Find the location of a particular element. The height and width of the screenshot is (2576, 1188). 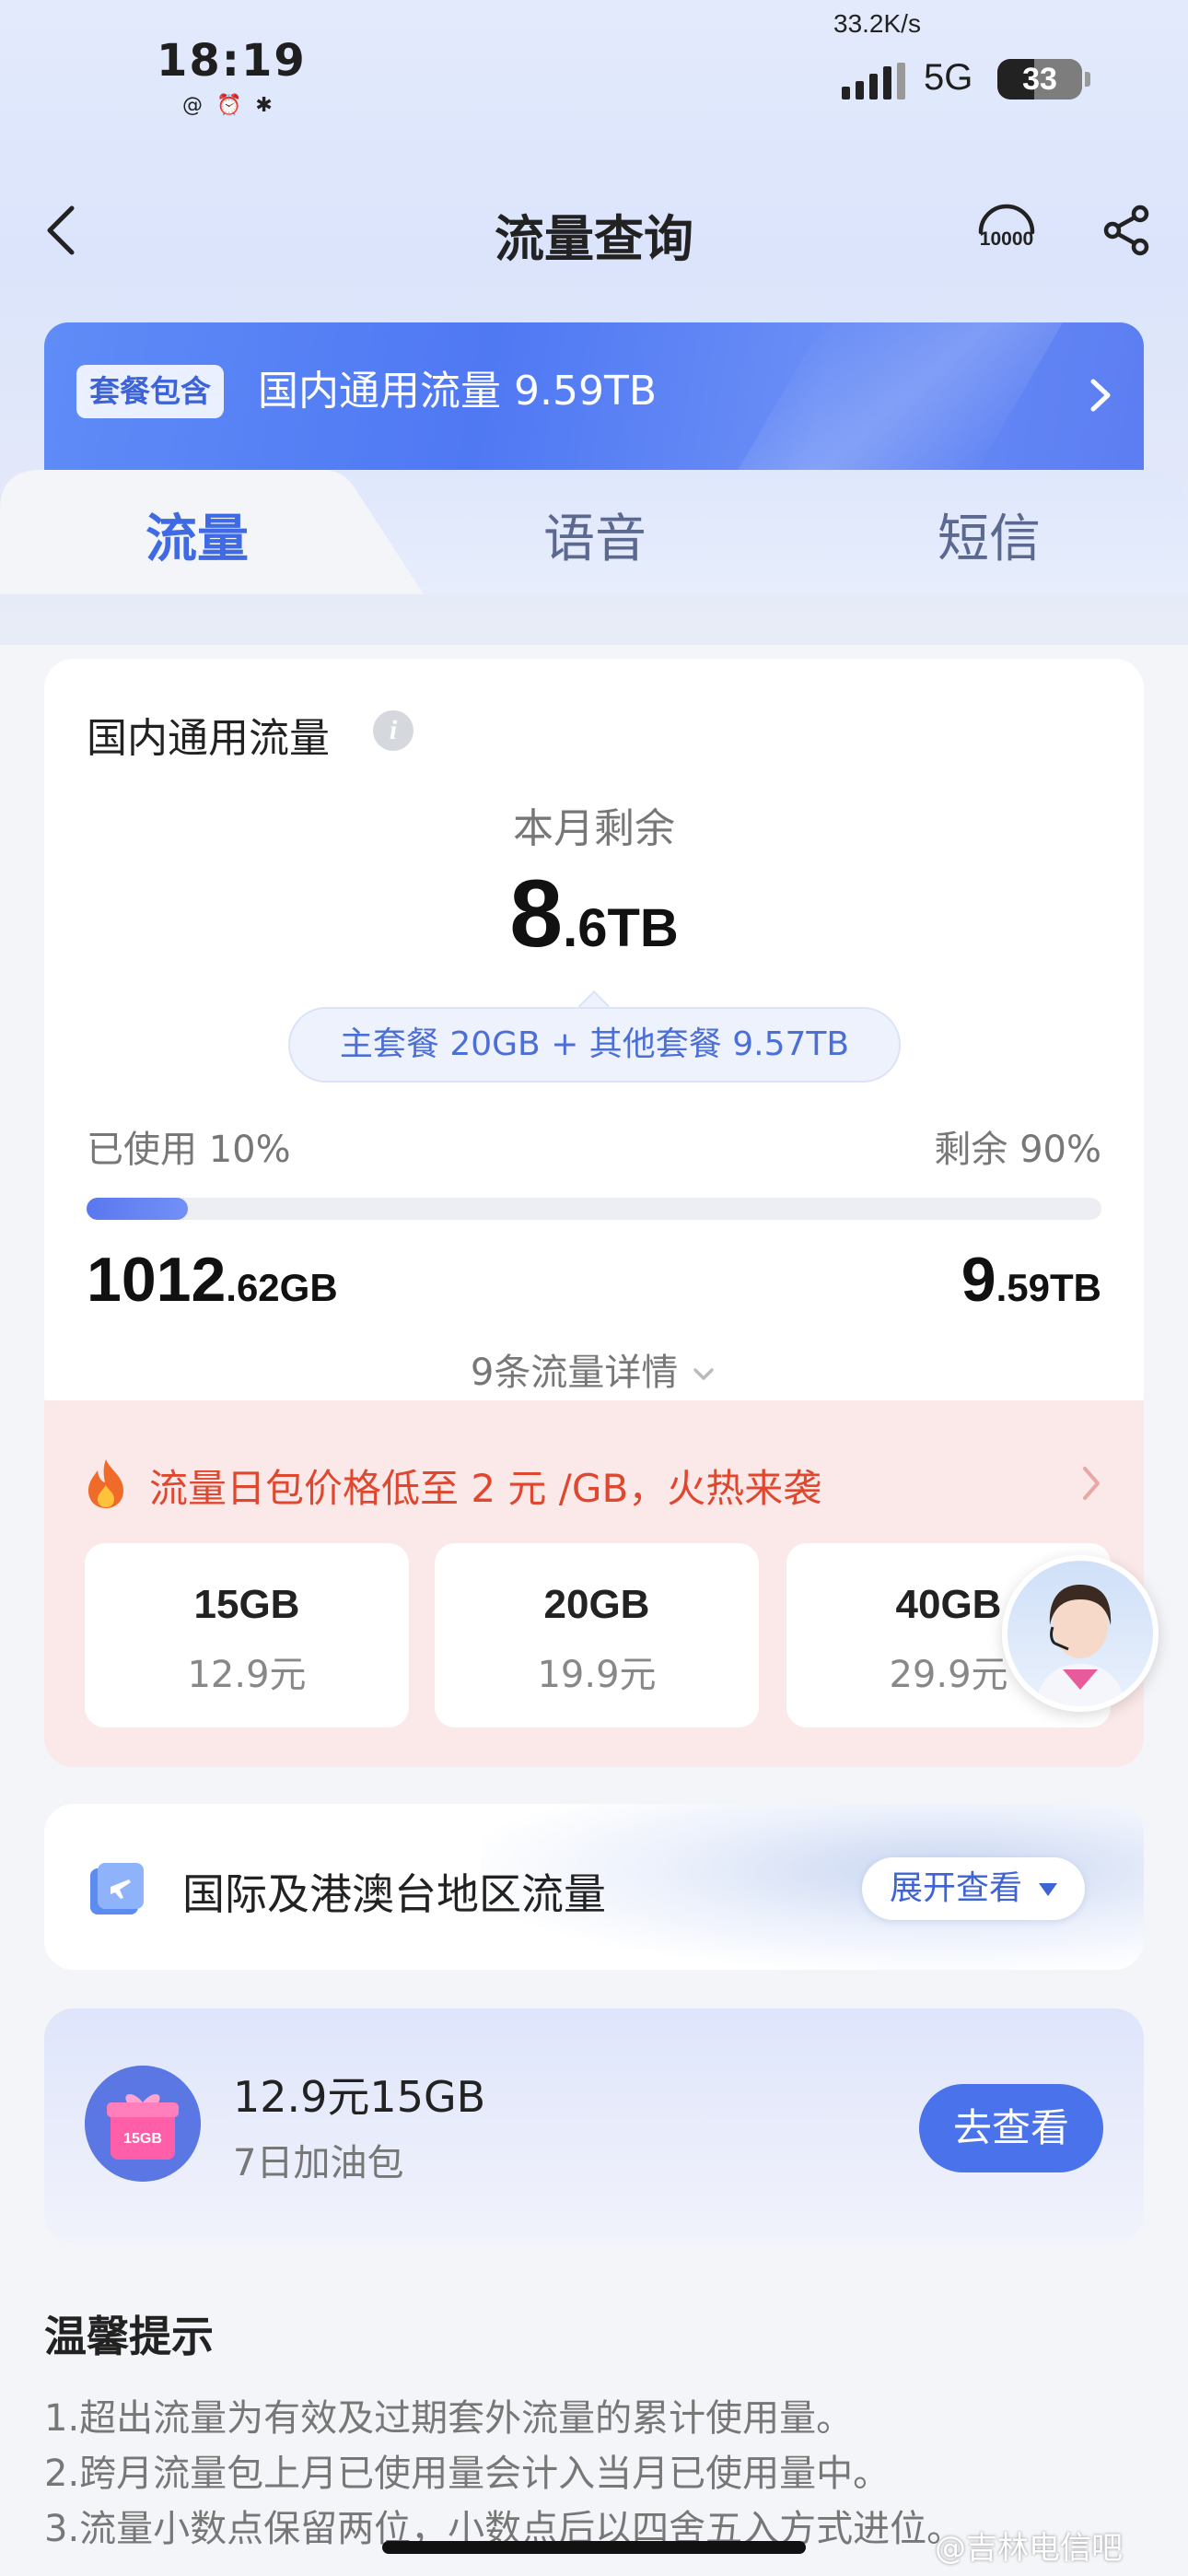

package-size: 20GB is located at coordinates (596, 1604).